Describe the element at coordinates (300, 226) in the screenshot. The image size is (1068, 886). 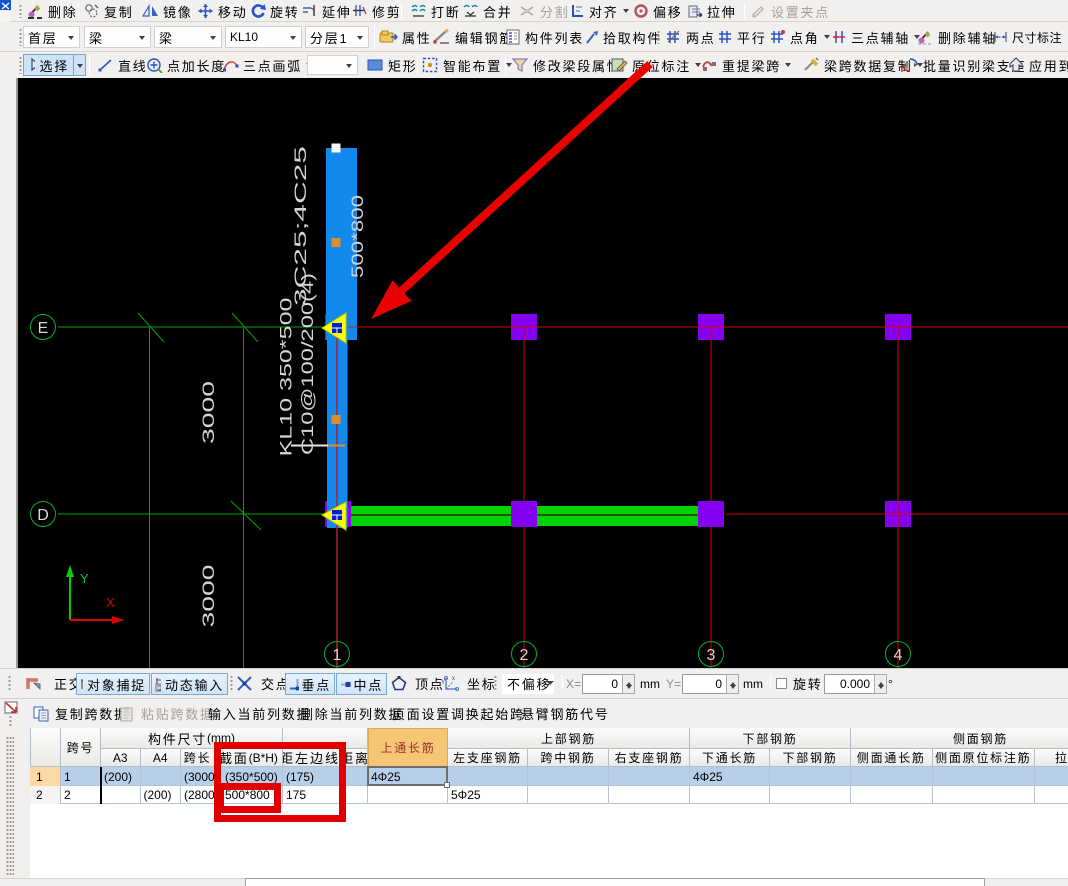
I see `svg-text: 3C25;4C25` at that location.